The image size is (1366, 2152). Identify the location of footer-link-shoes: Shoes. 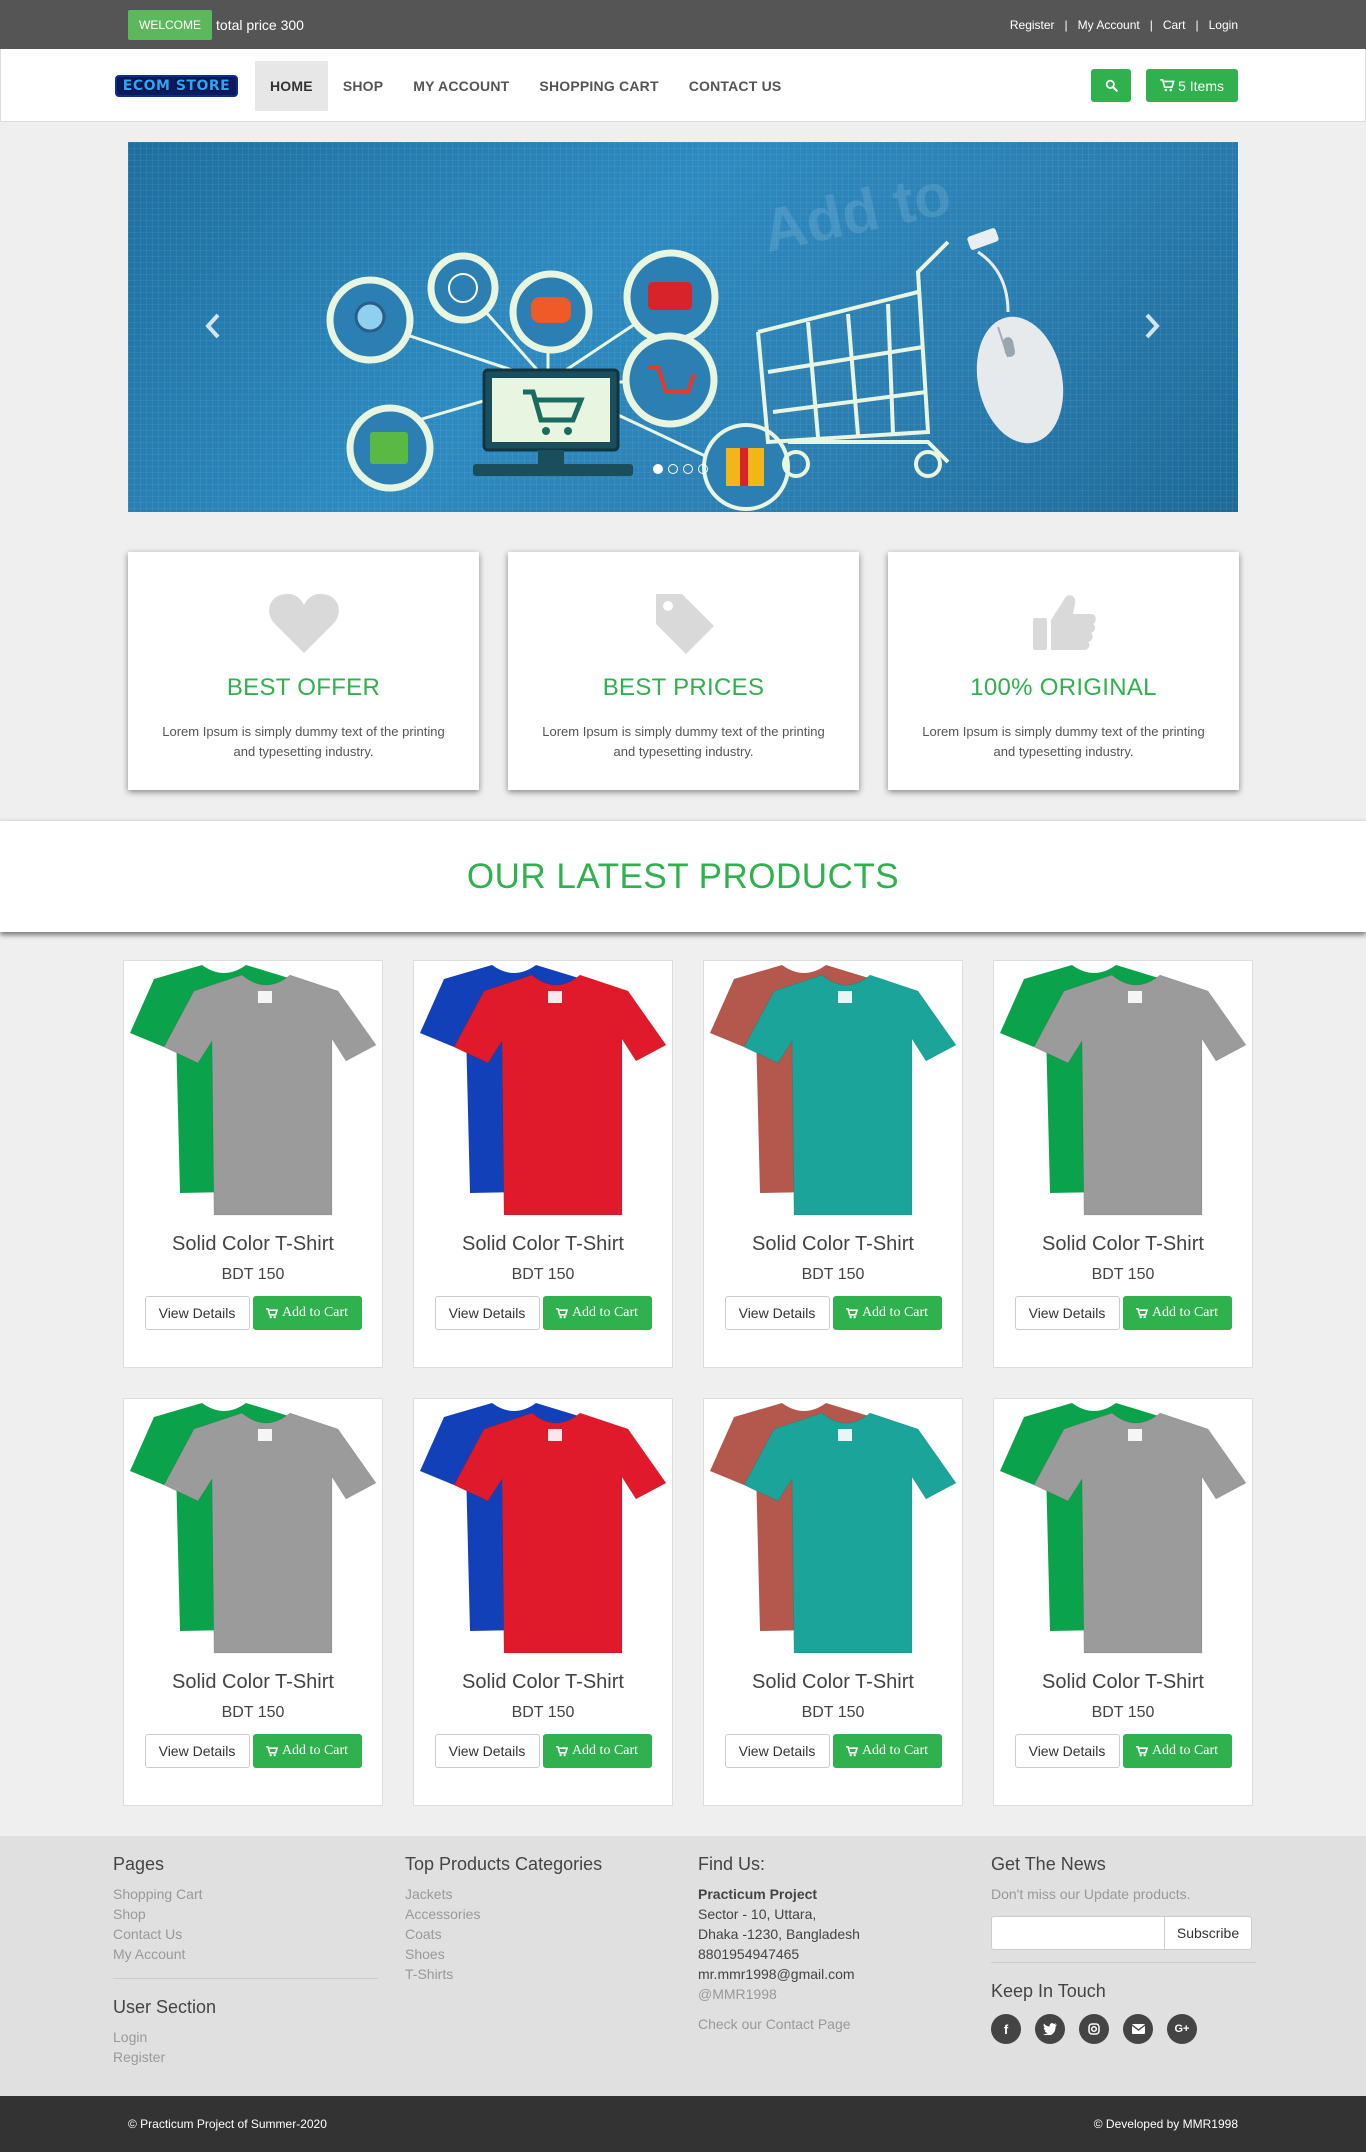
(537, 1954).